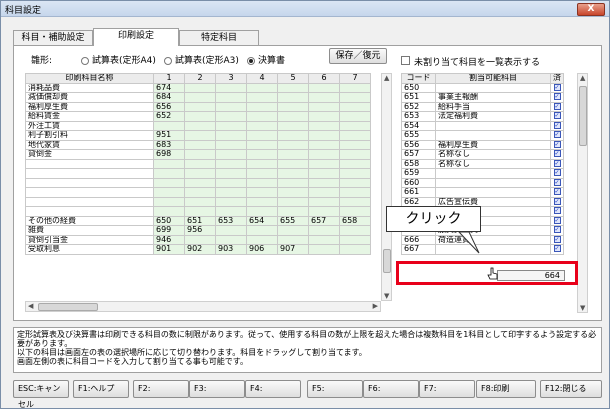 This screenshot has height=413, width=610. I want to click on f6-button: F6:, so click(391, 389).